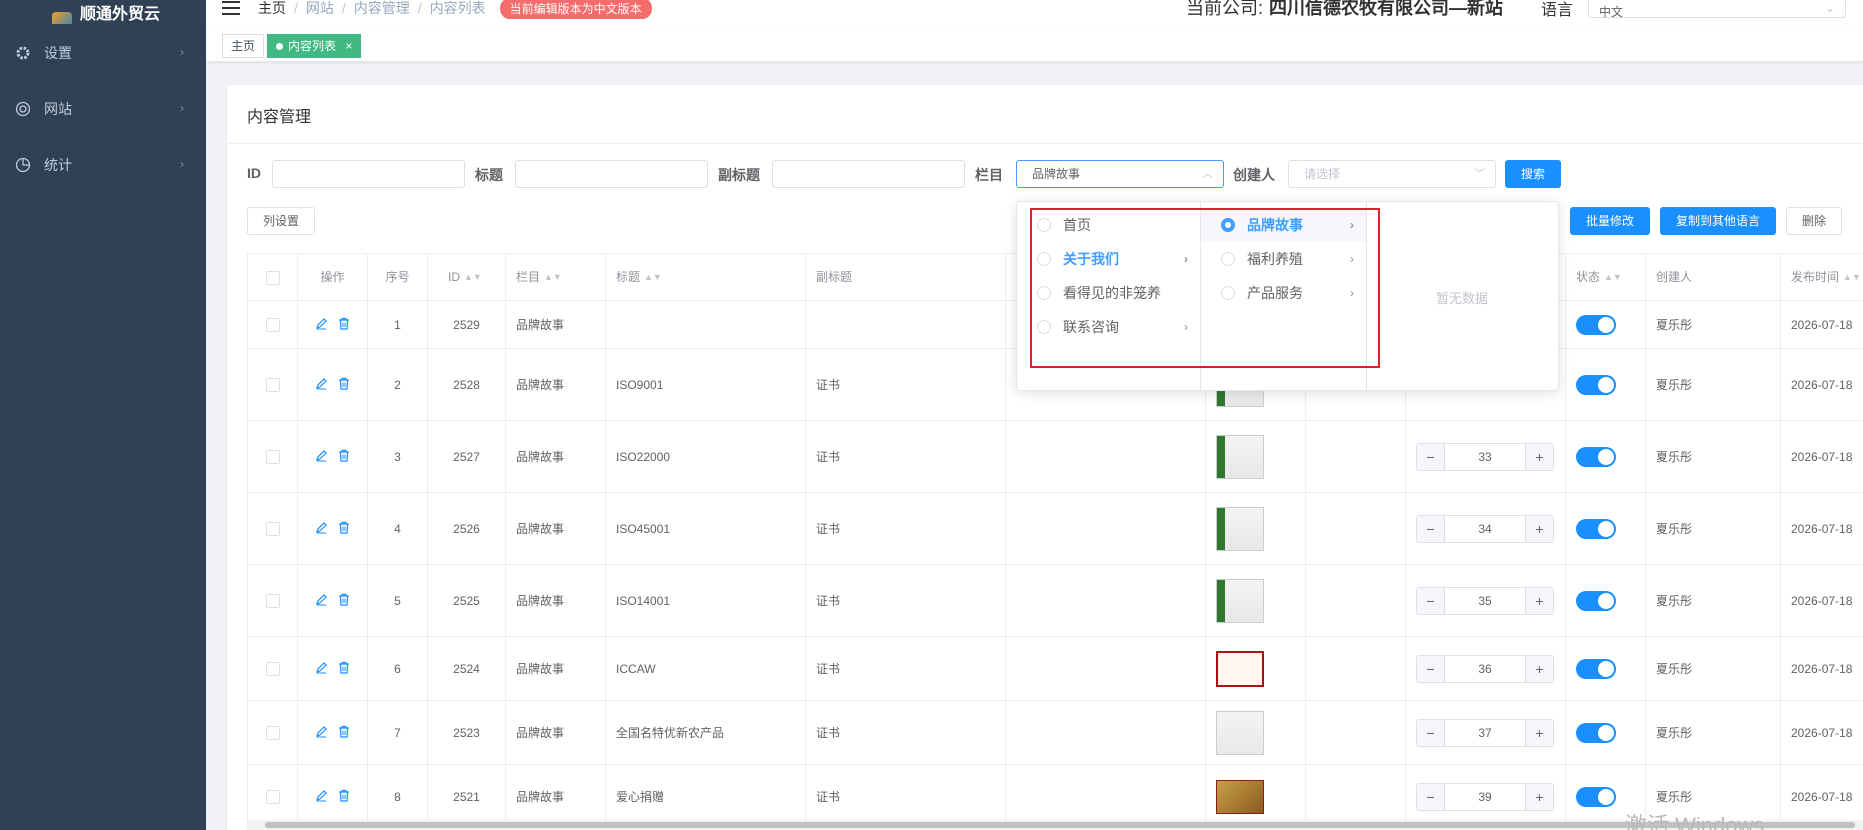 The height and width of the screenshot is (830, 1863). I want to click on breadcrumb-website: 网站, so click(320, 9).